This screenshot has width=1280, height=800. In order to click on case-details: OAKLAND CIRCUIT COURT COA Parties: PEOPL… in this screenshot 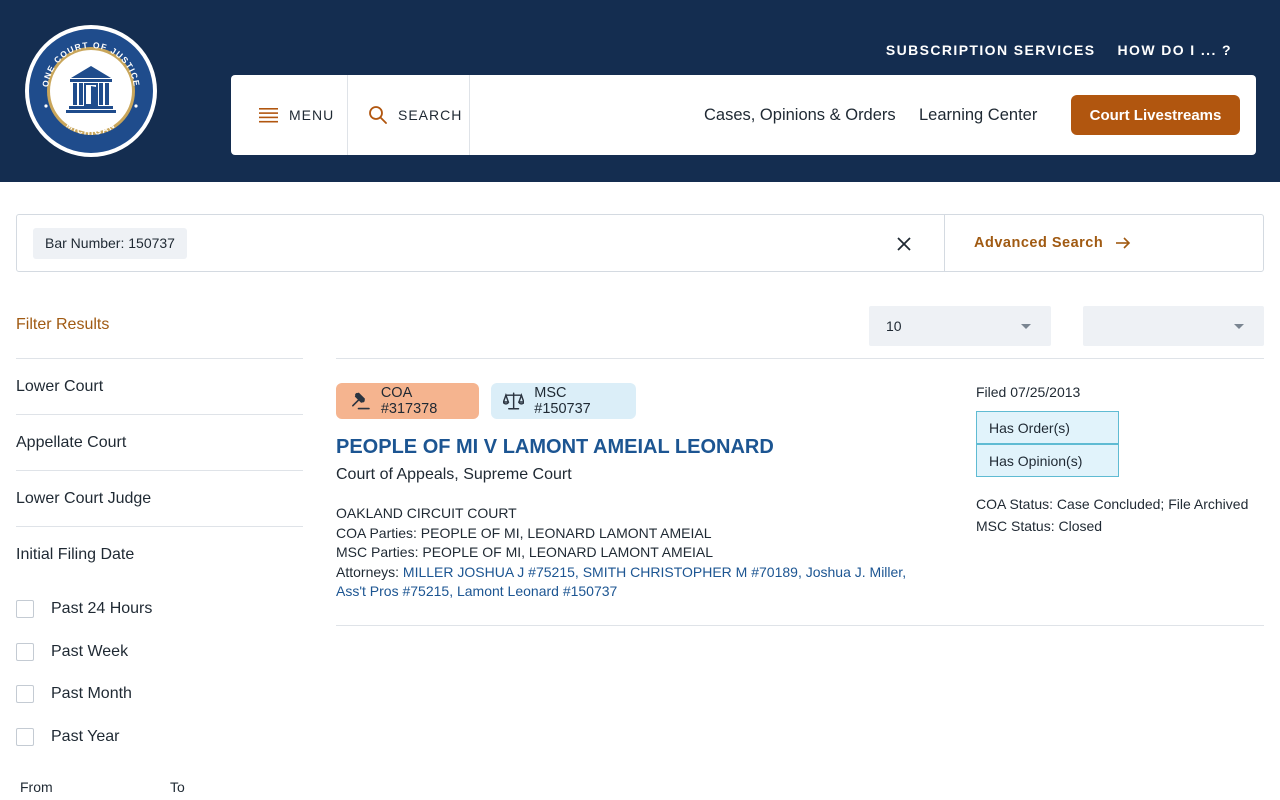, I will do `click(631, 553)`.